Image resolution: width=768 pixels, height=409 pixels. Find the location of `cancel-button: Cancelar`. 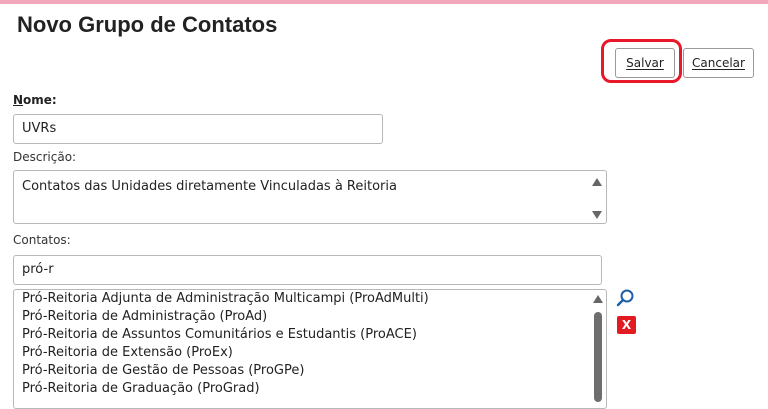

cancel-button: Cancelar is located at coordinates (718, 63).